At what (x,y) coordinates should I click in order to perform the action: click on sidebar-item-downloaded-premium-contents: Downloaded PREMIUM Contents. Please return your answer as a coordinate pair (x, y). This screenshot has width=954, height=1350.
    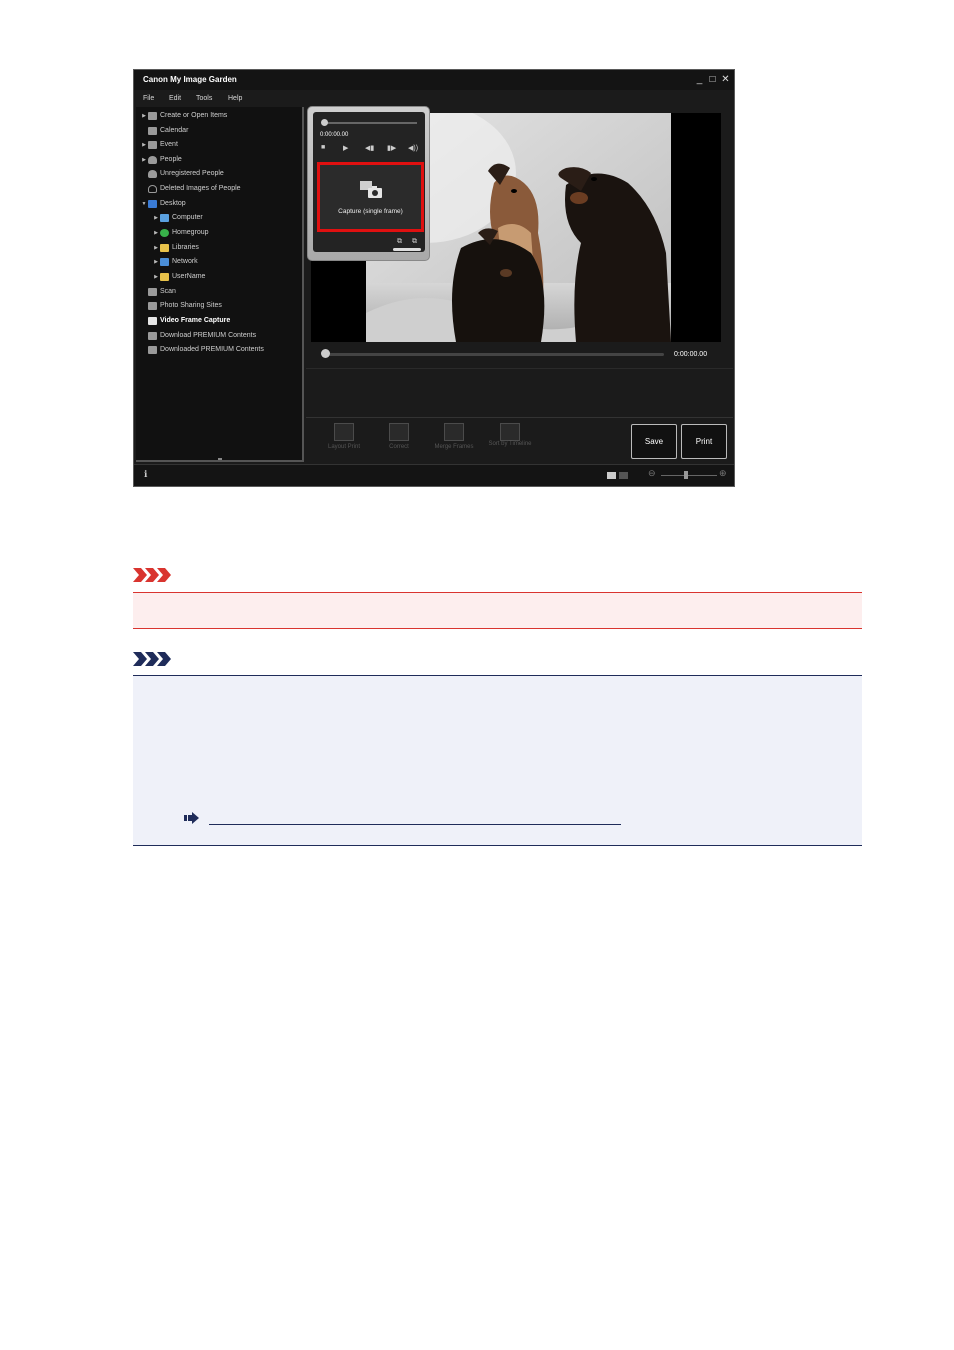
    Looking at the image, I should click on (202, 349).